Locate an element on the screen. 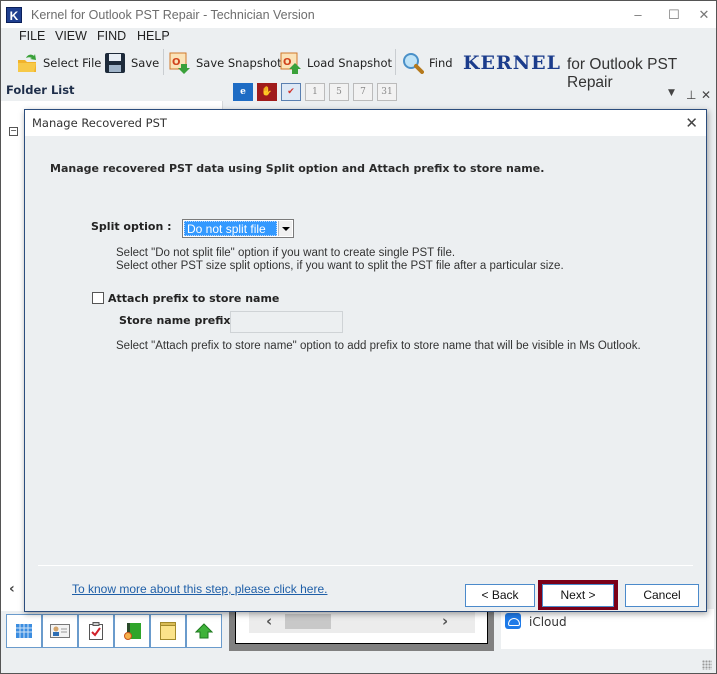 The height and width of the screenshot is (674, 717). split-option-select: Do not split file is located at coordinates (238, 228).